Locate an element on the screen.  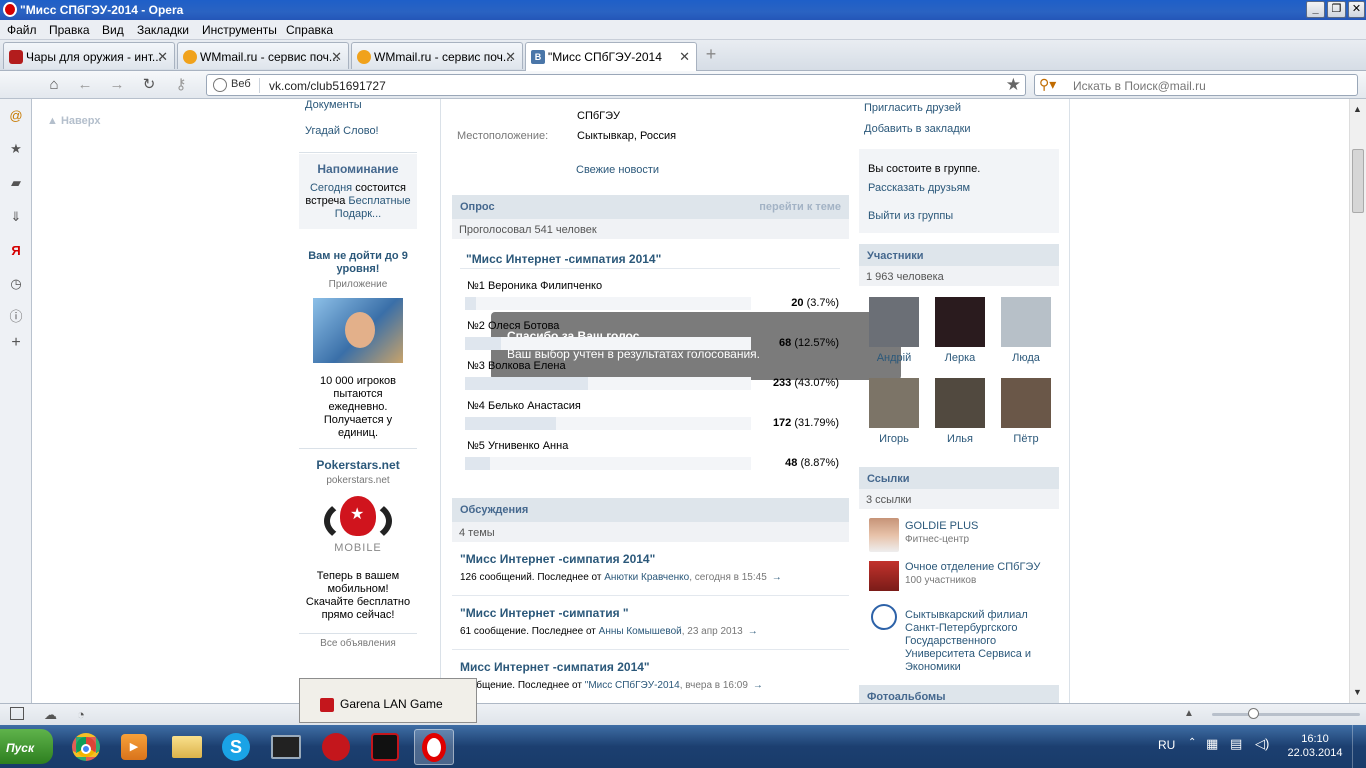
scroll-down-icon: ▼ is located at coordinates (1357, 692).